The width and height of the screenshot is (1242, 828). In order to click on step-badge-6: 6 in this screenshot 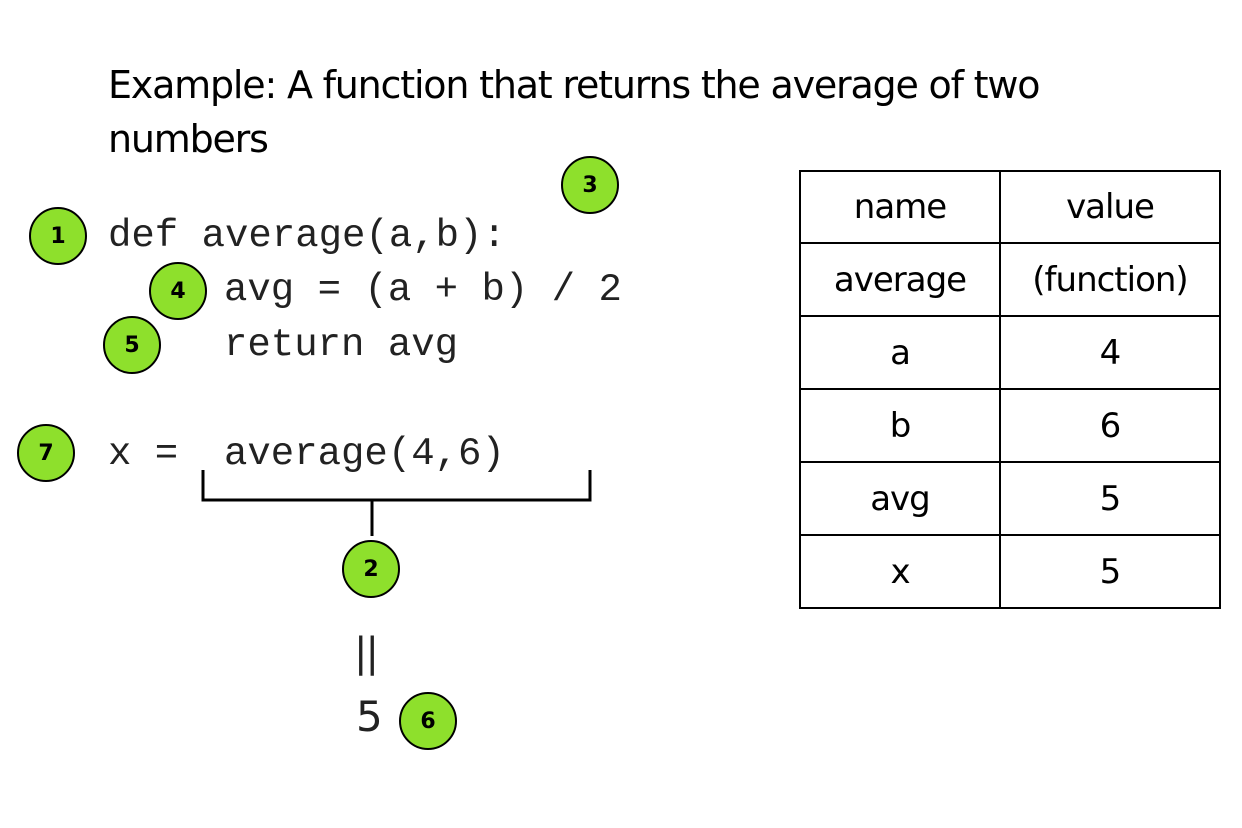, I will do `click(428, 721)`.